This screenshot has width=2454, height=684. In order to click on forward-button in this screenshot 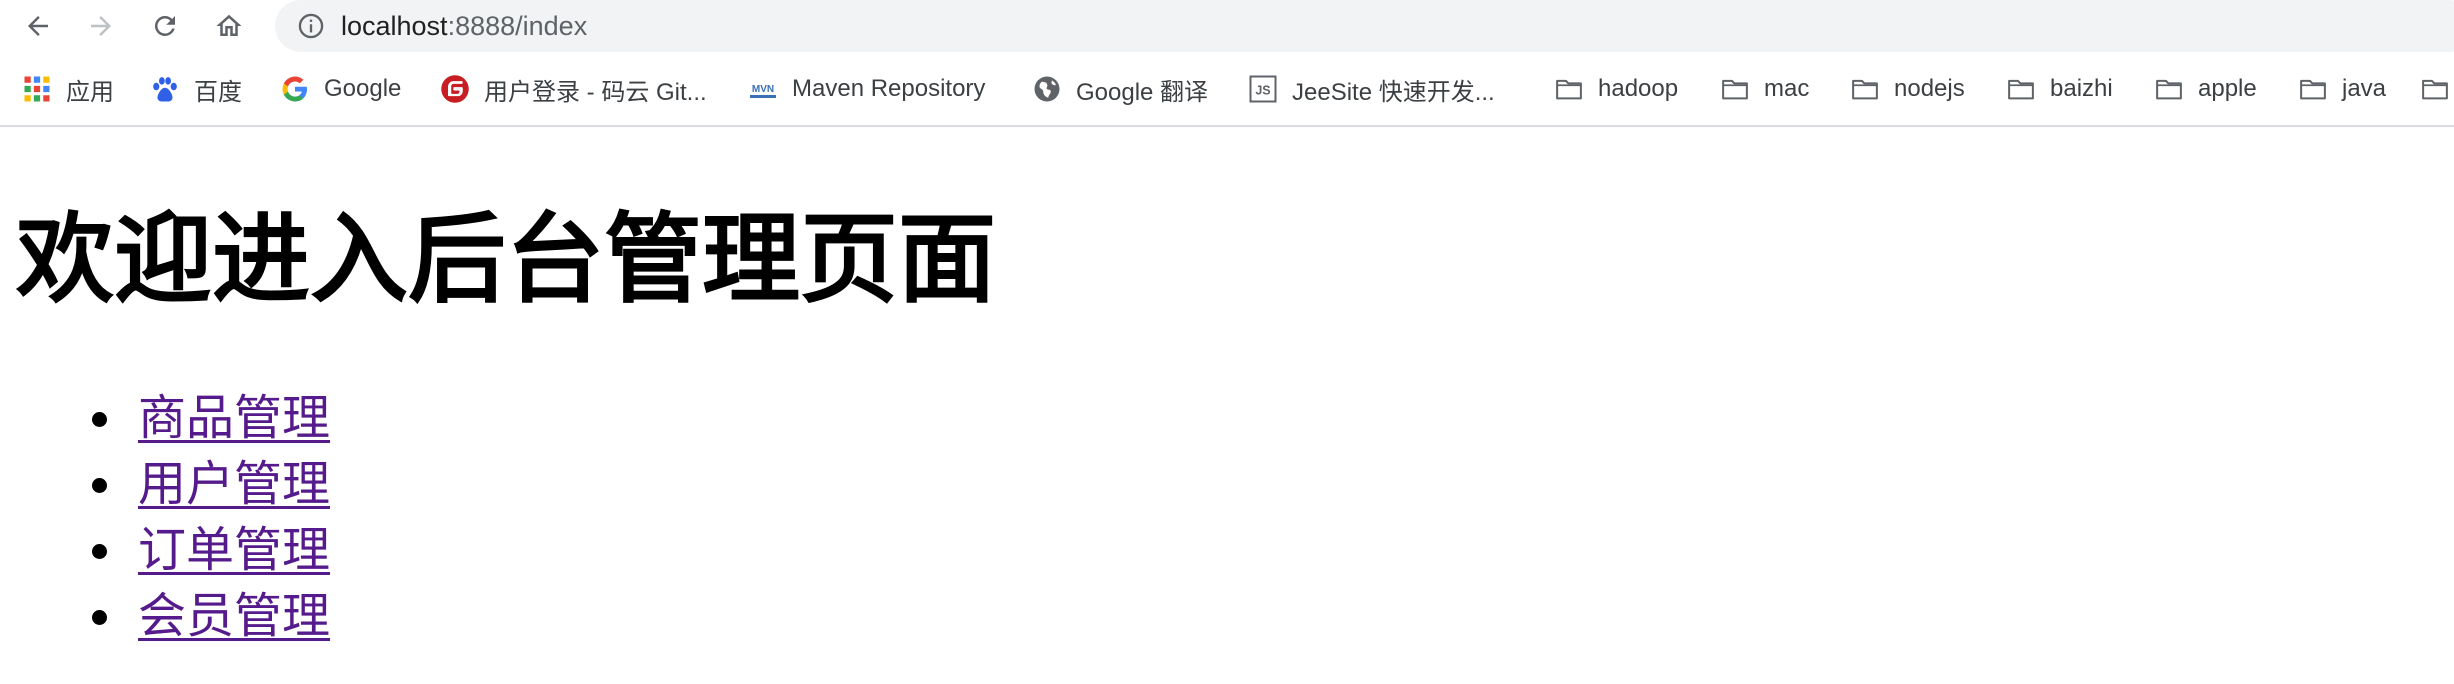, I will do `click(101, 26)`.